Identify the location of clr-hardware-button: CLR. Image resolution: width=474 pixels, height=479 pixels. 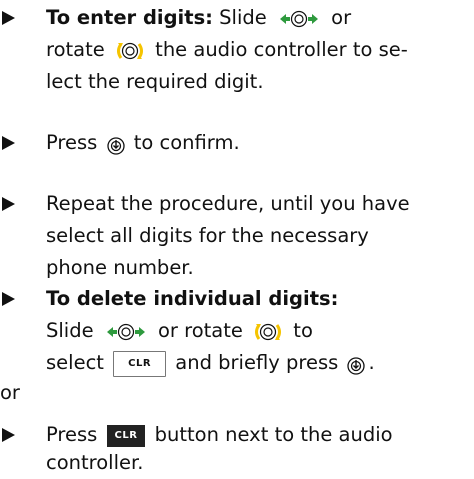
(126, 435).